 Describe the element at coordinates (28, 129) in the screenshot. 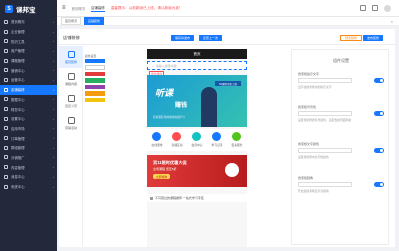

I see `sidebar-item: 应用市场 ›` at that location.